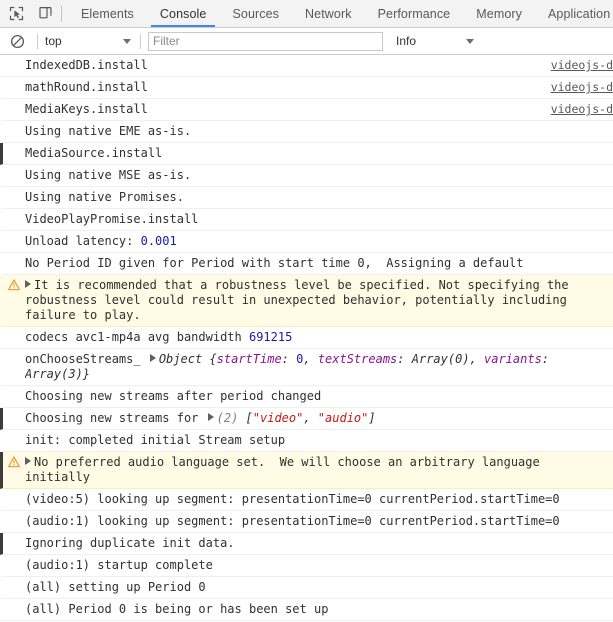 The width and height of the screenshot is (613, 622). Describe the element at coordinates (306, 566) in the screenshot. I see `console-message: (audio:1) startup complete` at that location.